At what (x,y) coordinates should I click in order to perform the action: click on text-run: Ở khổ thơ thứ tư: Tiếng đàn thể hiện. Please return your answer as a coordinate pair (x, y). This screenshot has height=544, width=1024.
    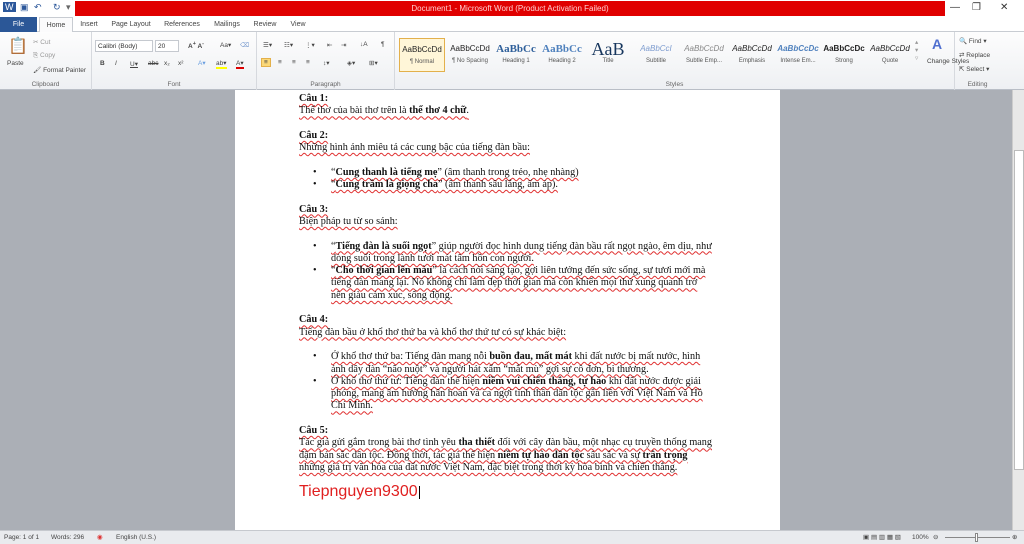
    Looking at the image, I should click on (407, 381).